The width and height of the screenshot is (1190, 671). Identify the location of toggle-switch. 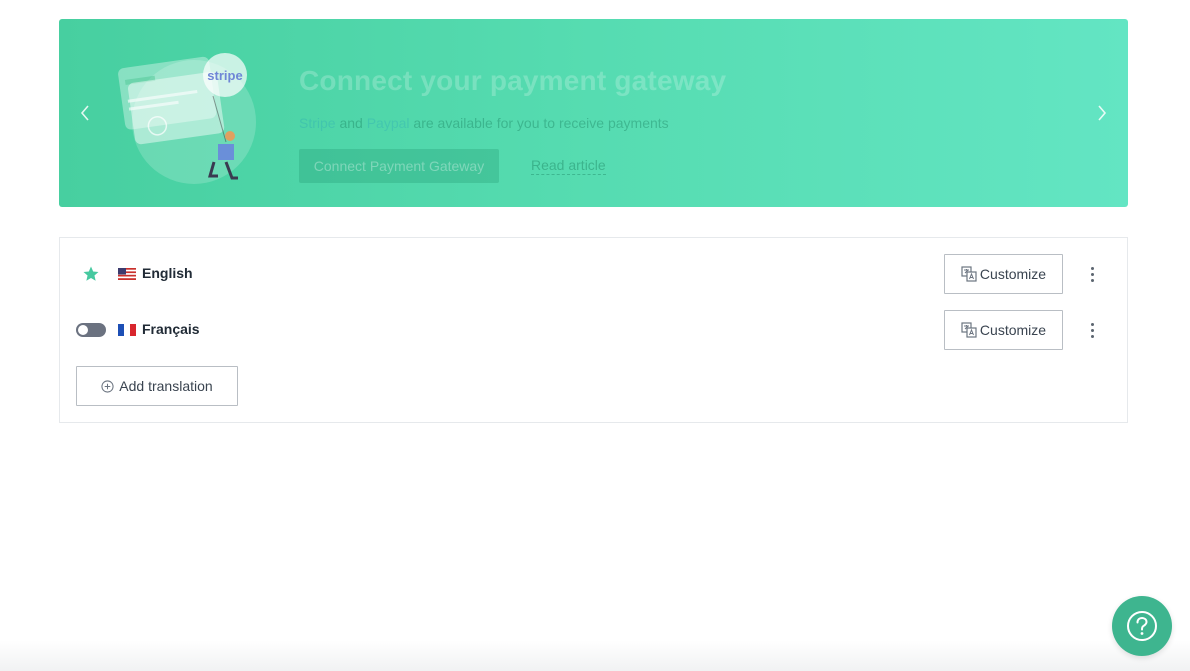
(91, 330).